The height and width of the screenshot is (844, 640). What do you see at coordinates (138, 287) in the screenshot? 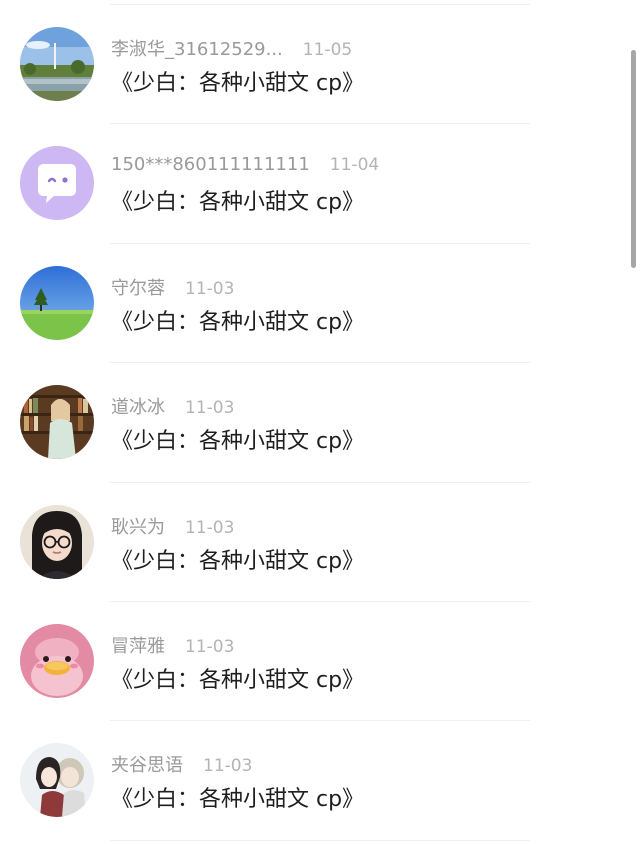
I see `username: 守尔蓉` at bounding box center [138, 287].